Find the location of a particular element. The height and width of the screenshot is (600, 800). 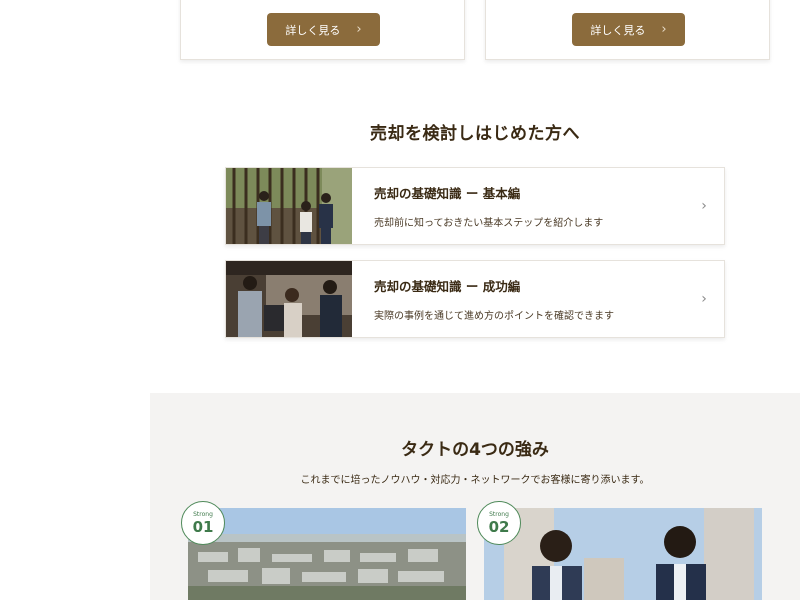

strength-badge: Strong 01 is located at coordinates (203, 523).